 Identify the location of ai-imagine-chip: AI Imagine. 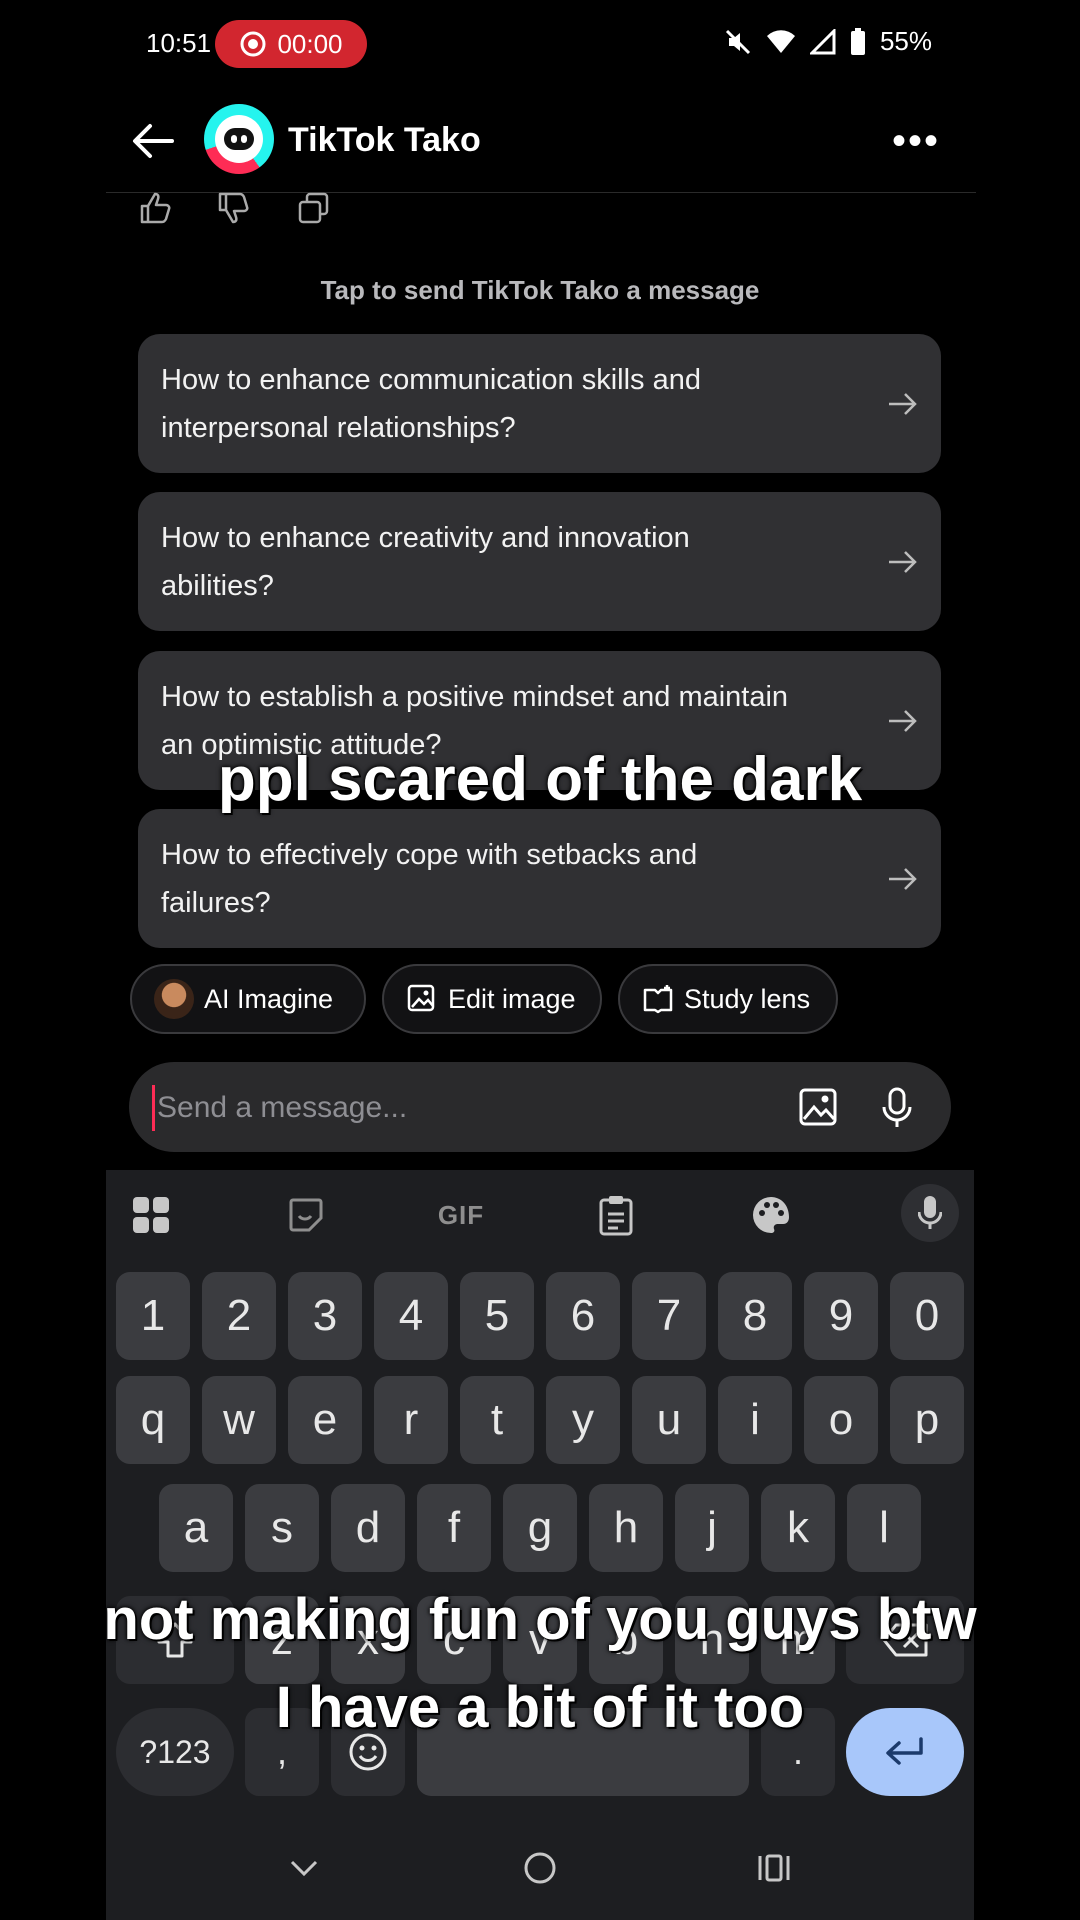
(248, 999).